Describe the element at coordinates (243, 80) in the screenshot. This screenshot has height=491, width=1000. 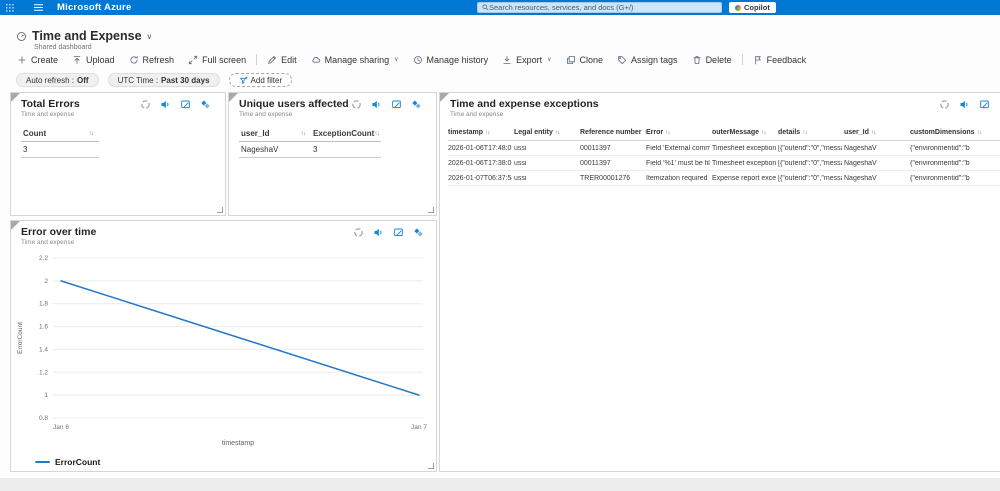
I see `add-filter-icon` at that location.